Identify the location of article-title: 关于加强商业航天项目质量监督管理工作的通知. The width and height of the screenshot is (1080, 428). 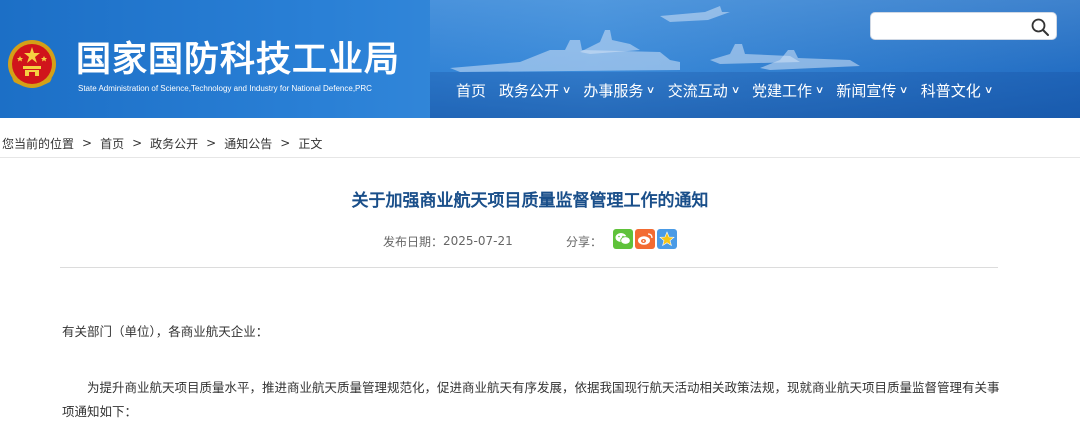
(530, 201).